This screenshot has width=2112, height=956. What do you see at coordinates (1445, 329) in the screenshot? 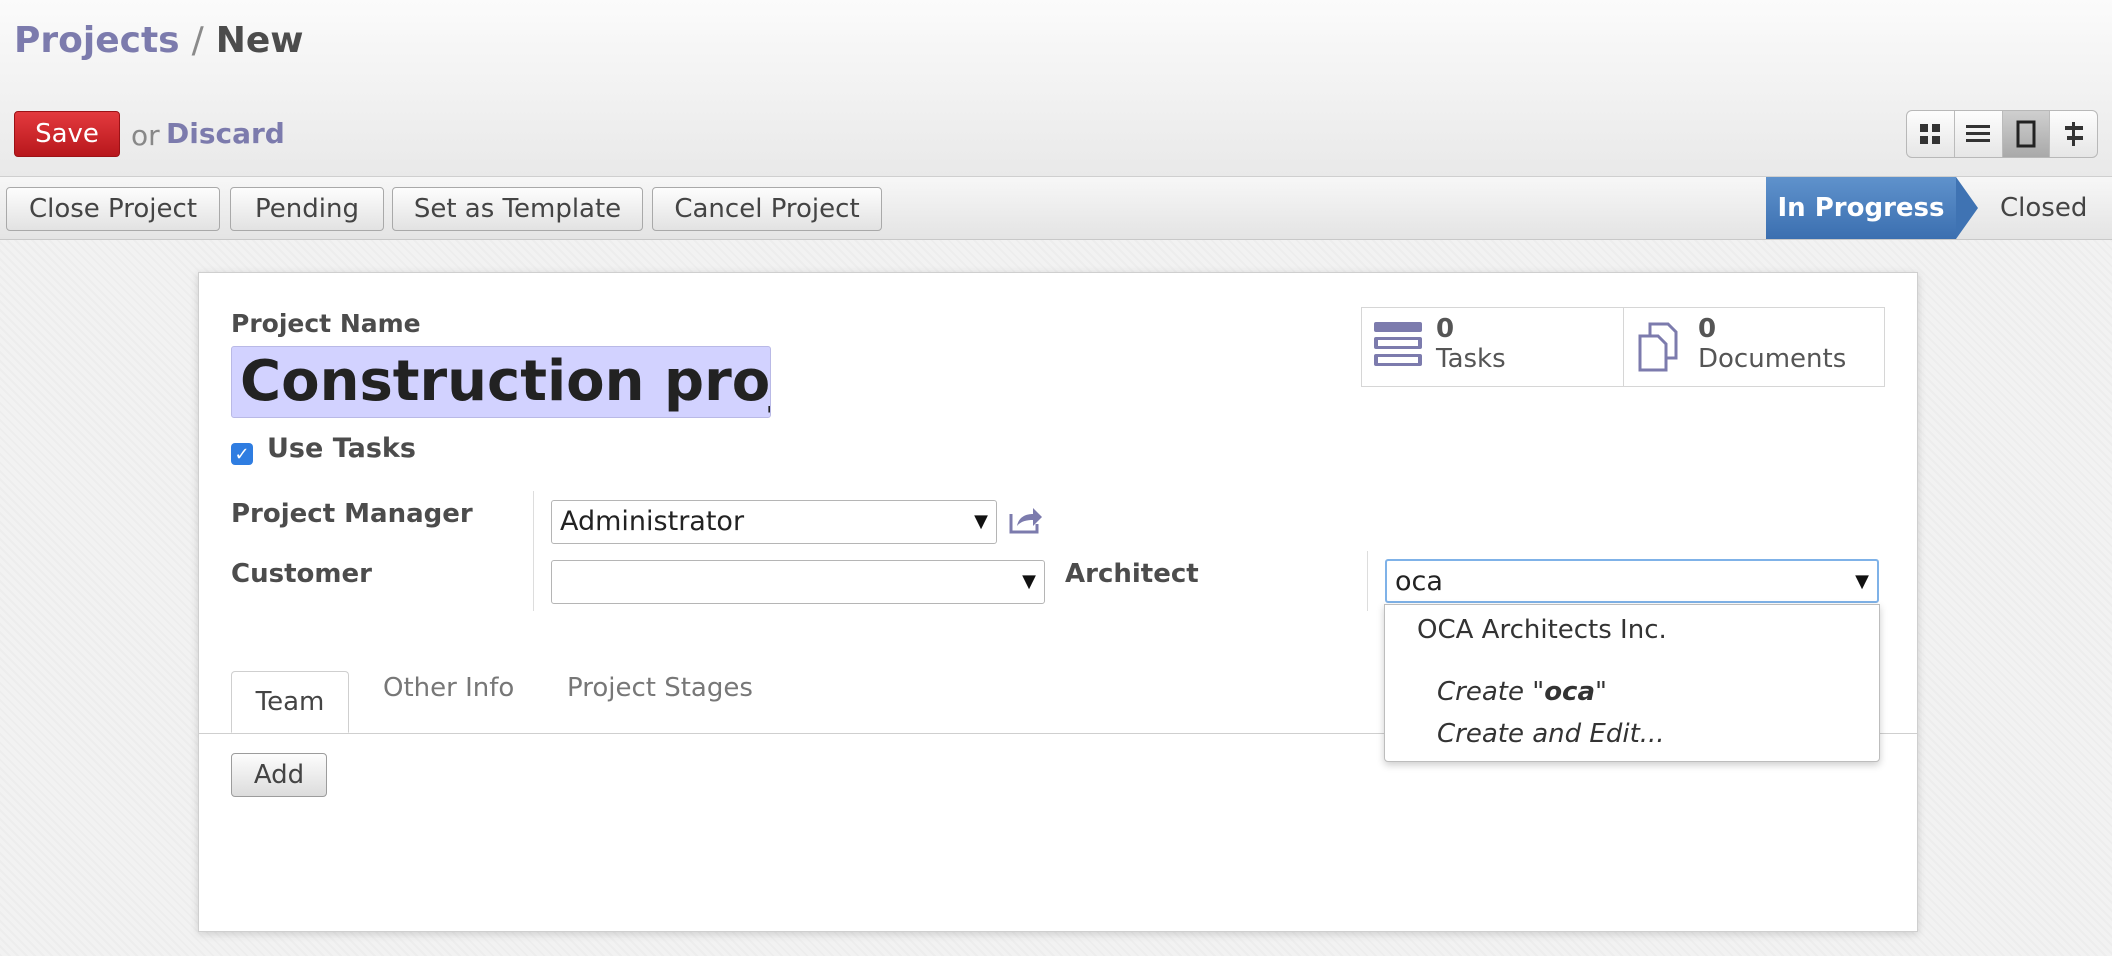
I see `tasks-count: 0` at bounding box center [1445, 329].